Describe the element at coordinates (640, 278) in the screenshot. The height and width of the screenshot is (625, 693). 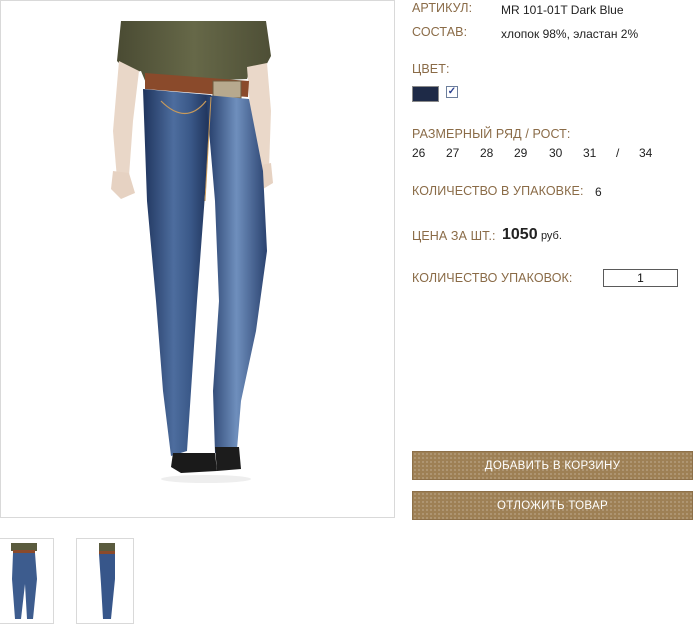
I see `packs-quantity-input` at that location.